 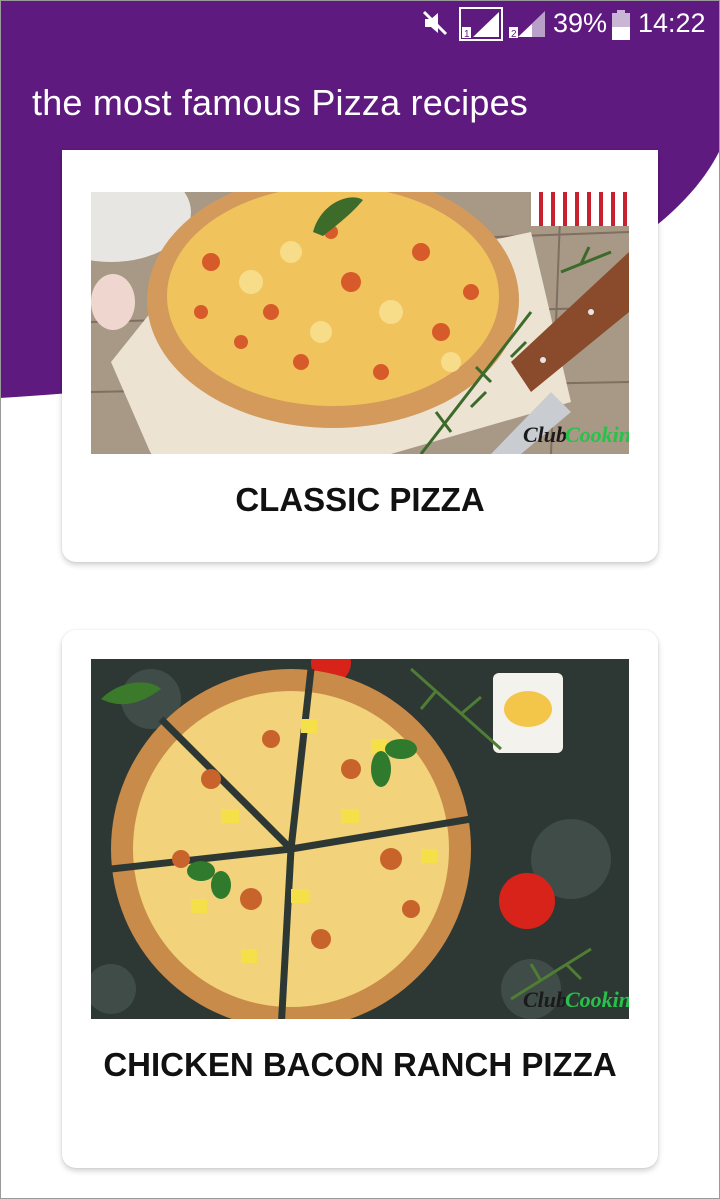 I want to click on recipe-title: CHICKEN BACON RANCH PIZZA, so click(x=360, y=1064).